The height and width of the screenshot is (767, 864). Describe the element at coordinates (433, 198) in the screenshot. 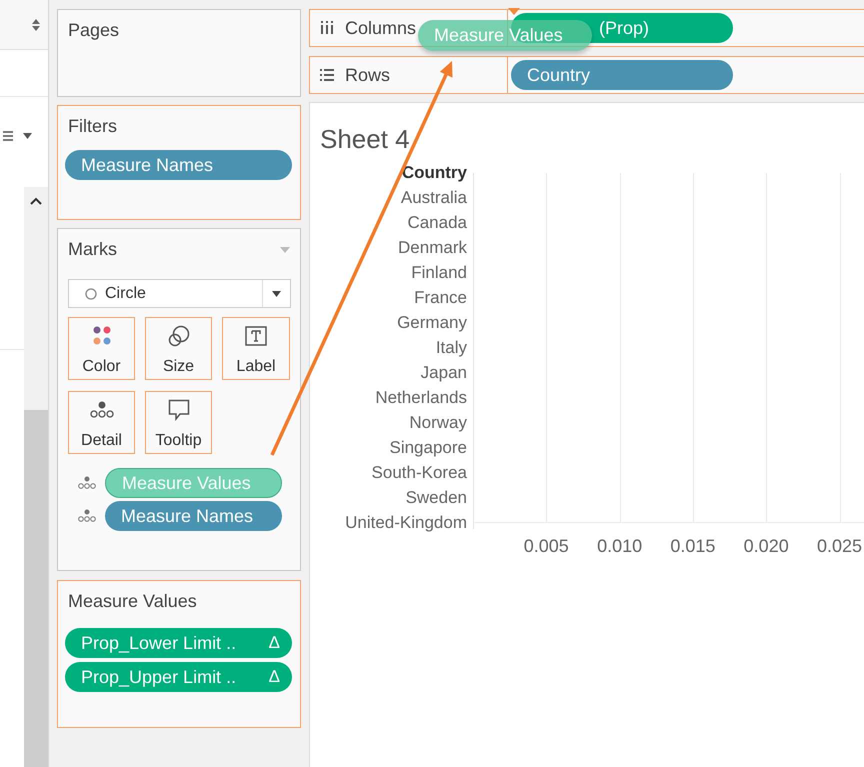

I see `row-label: Australia` at that location.